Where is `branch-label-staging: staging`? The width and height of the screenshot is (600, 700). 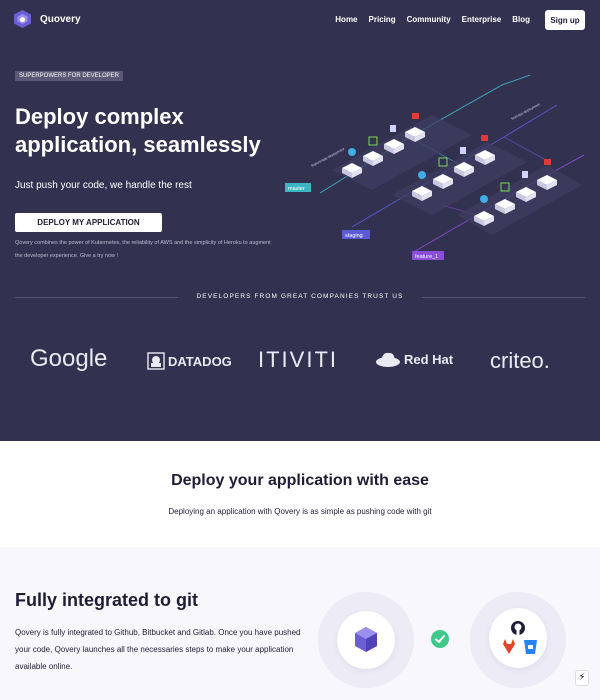
branch-label-staging: staging is located at coordinates (356, 234).